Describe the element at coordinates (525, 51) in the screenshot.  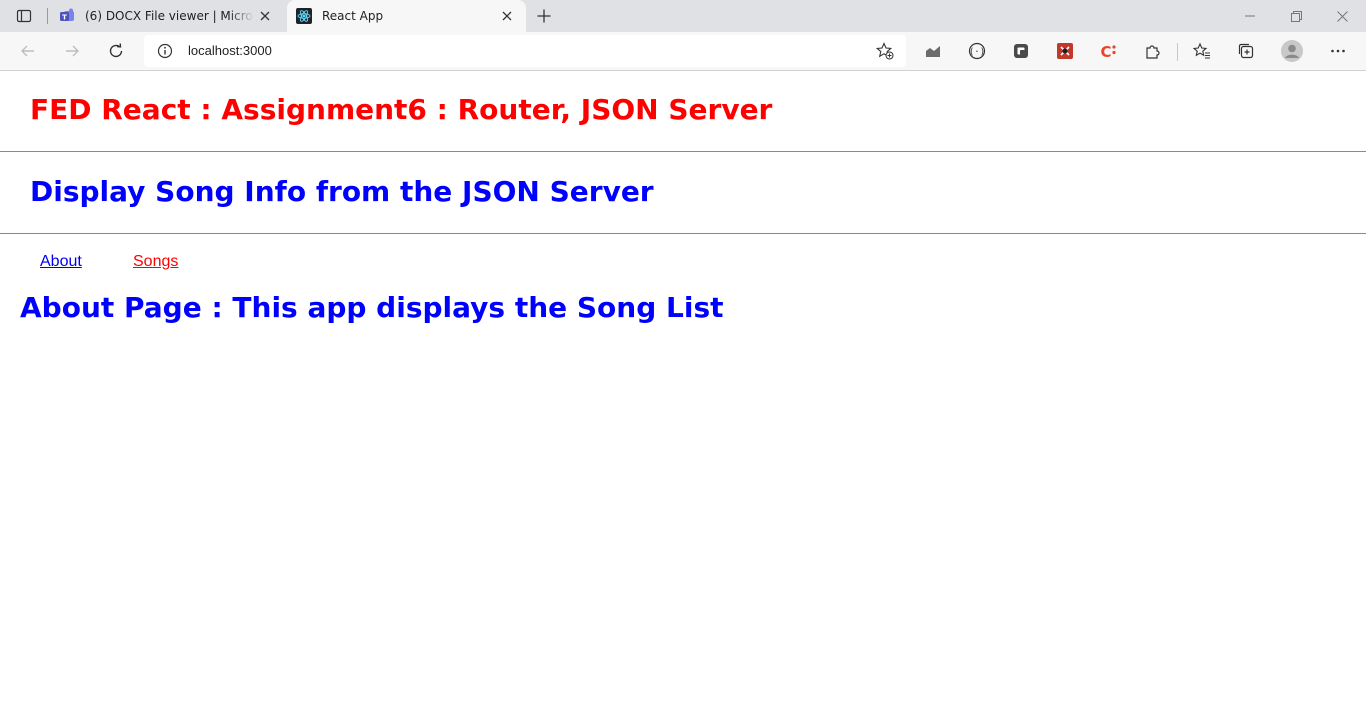
I see `address-bar: localhost:3000` at that location.